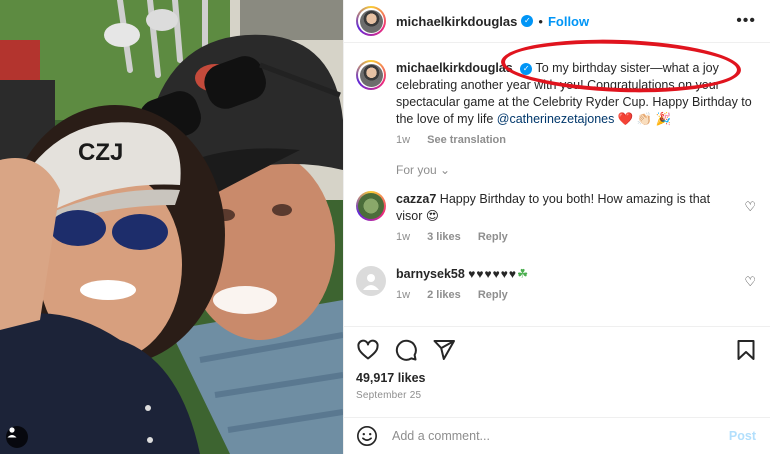 The width and height of the screenshot is (770, 454). Describe the element at coordinates (454, 68) in the screenshot. I see `caption-username: michaelkirkdouglas` at that location.